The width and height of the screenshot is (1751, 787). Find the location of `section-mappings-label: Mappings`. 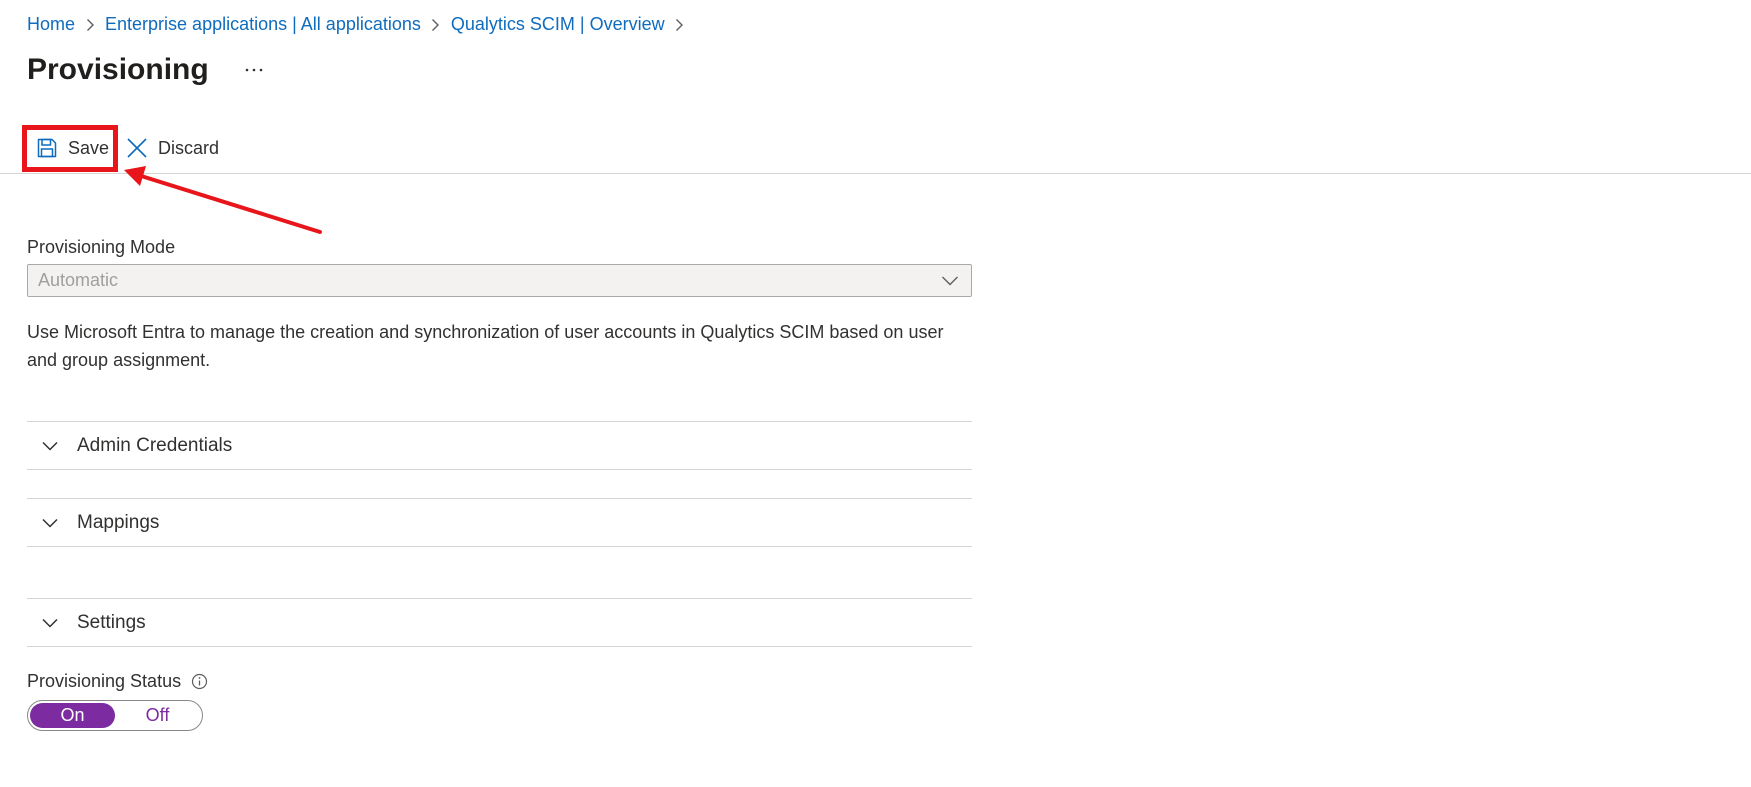

section-mappings-label: Mappings is located at coordinates (118, 522).